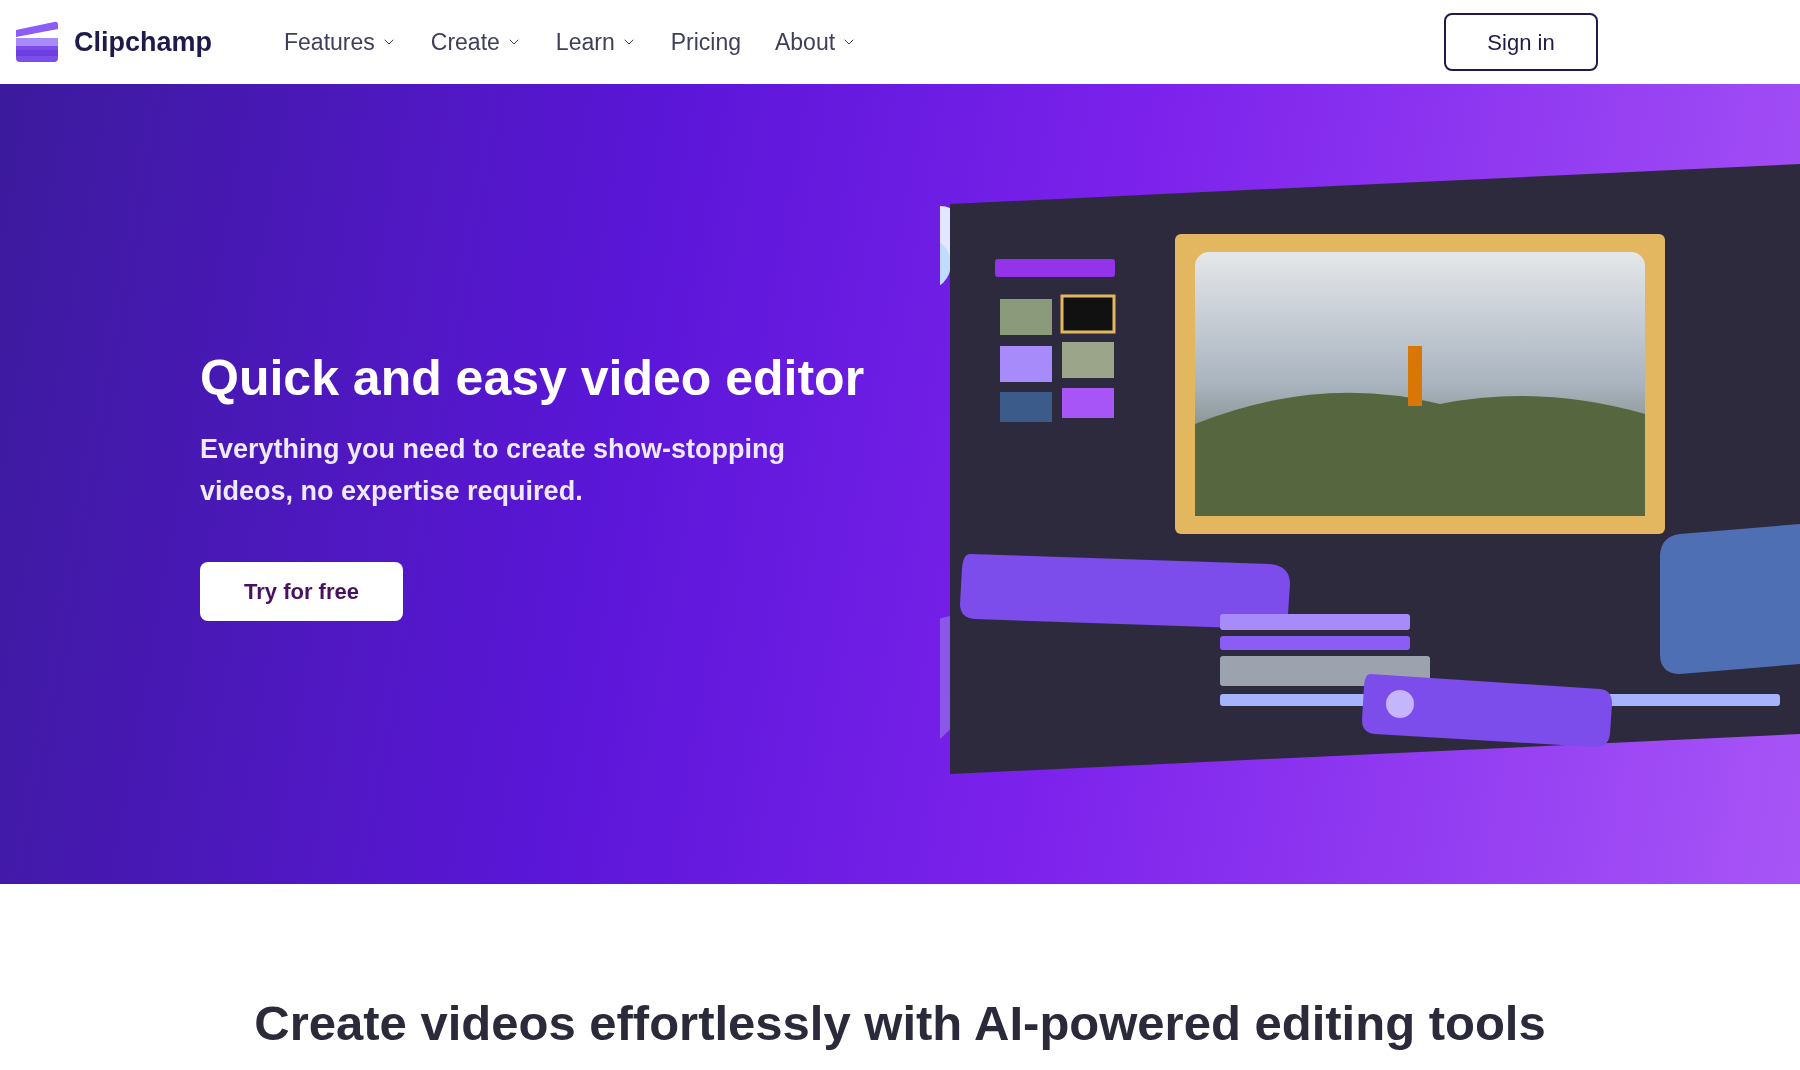 Image resolution: width=1800 pixels, height=1070 pixels. Describe the element at coordinates (816, 42) in the screenshot. I see `nav-link: About` at that location.